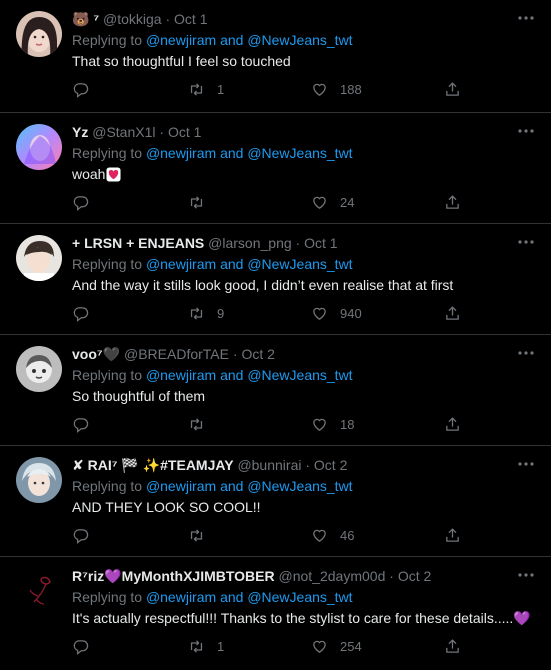 This screenshot has width=551, height=670. I want to click on like-button: 254, so click(336, 646).